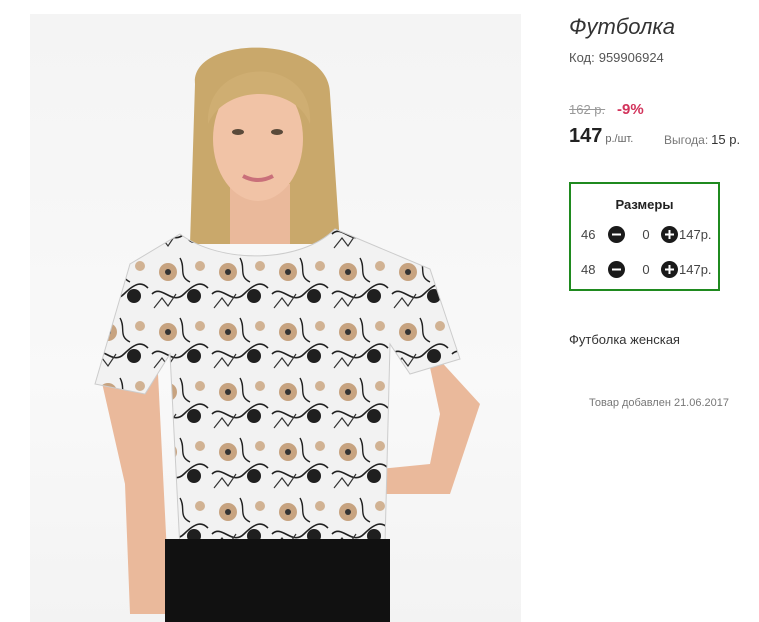 The image size is (759, 622). I want to click on size-row-48: 48 0 147р., so click(648, 270).